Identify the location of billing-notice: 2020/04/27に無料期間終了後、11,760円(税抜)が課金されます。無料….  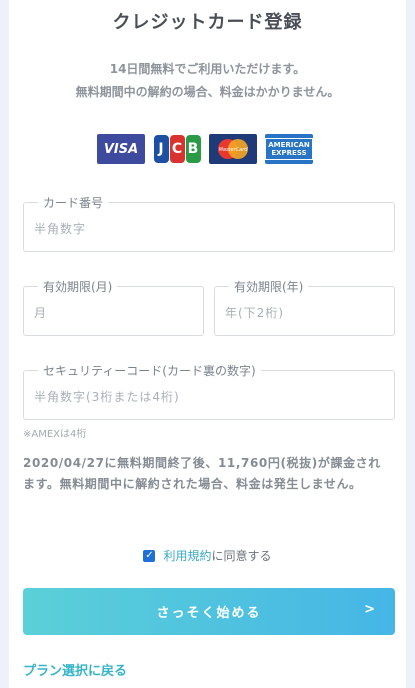
(202, 473).